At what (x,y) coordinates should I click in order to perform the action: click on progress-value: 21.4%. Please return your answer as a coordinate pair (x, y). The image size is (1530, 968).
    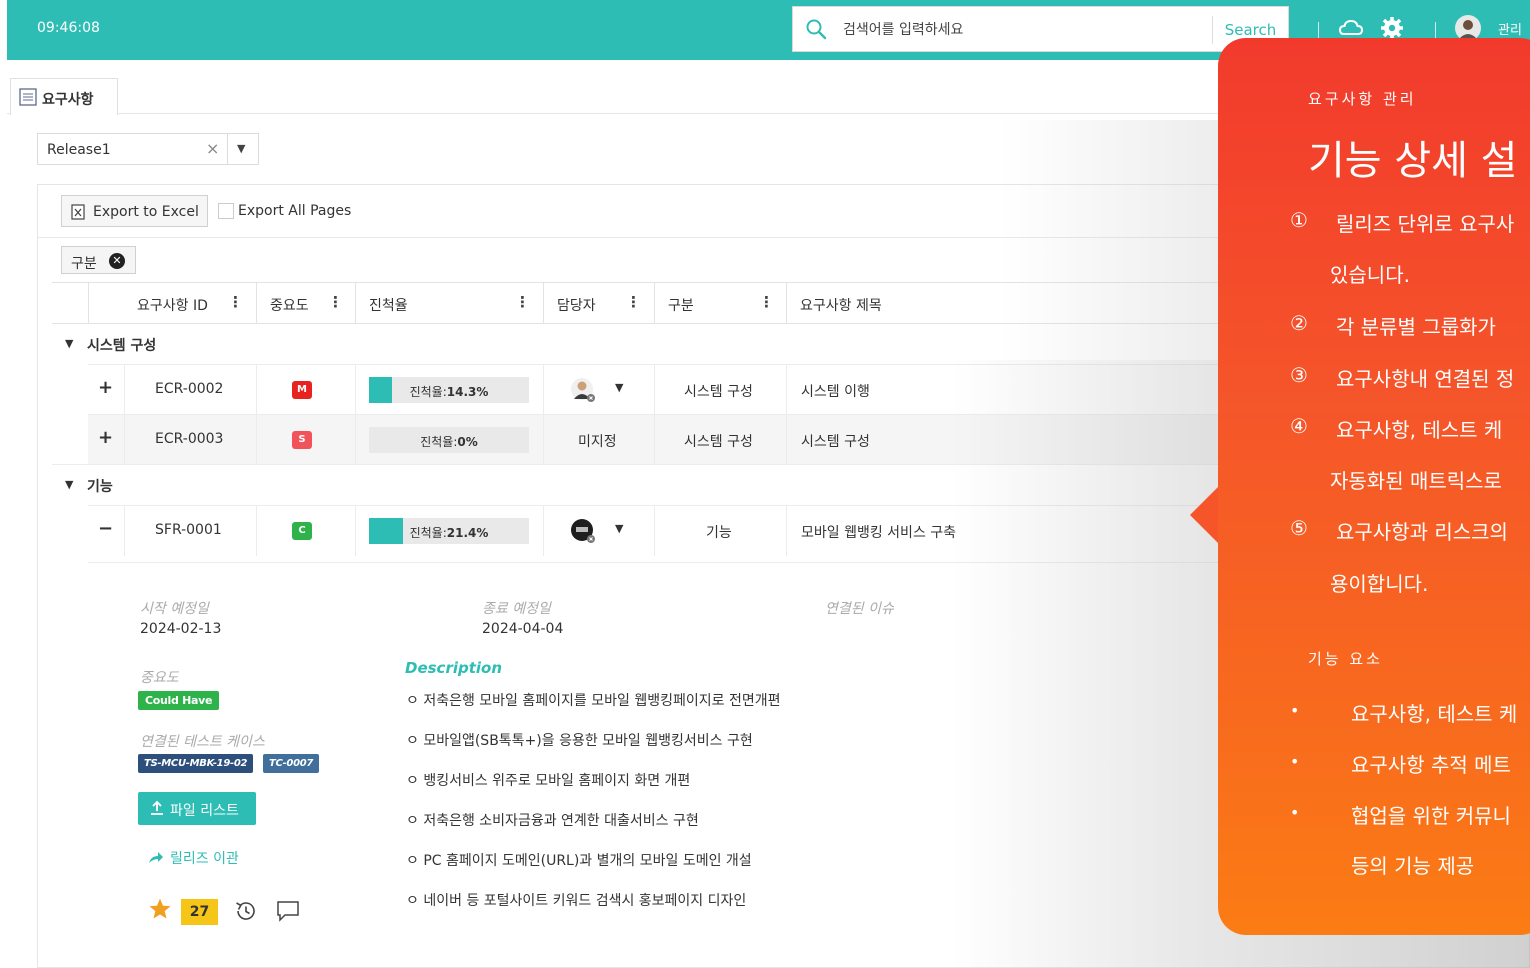
    Looking at the image, I should click on (467, 533).